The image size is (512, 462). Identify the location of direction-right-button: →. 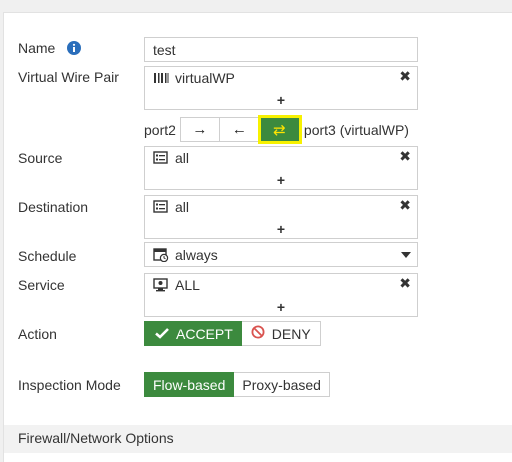
(199, 129).